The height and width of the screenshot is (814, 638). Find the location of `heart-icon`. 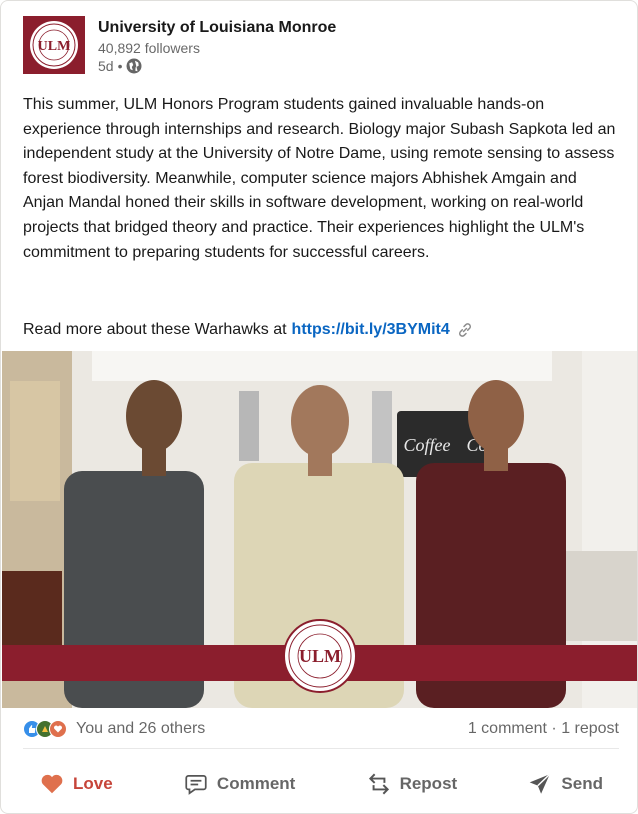

heart-icon is located at coordinates (52, 784).